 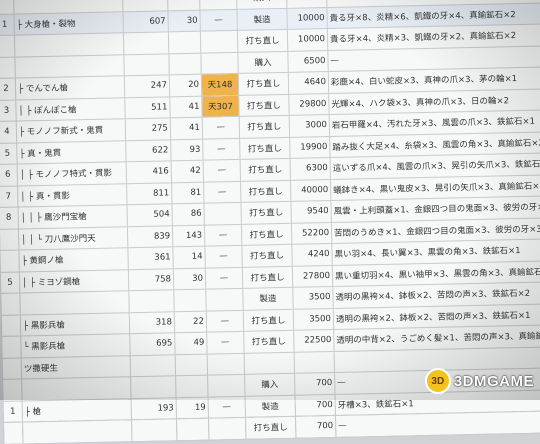 What do you see at coordinates (309, 104) in the screenshot?
I see `cost-value: 29800` at bounding box center [309, 104].